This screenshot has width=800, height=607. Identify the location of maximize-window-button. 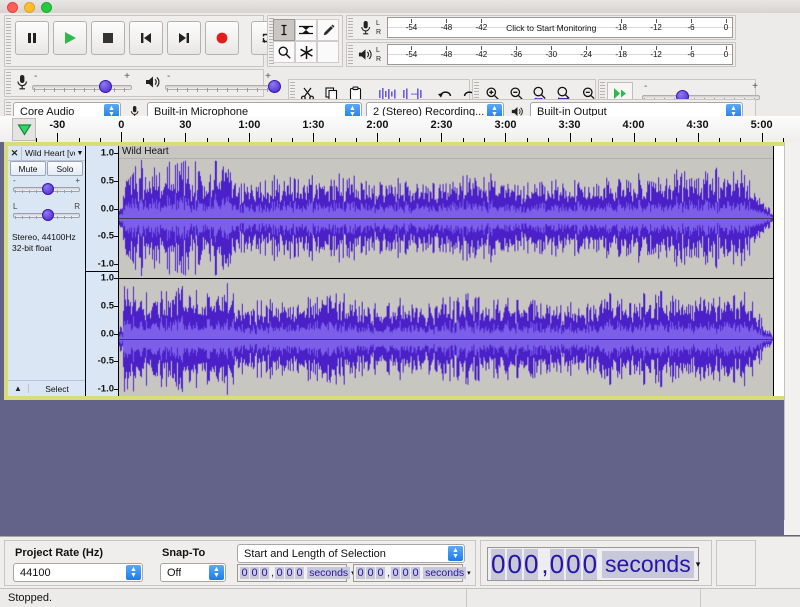
(46, 7).